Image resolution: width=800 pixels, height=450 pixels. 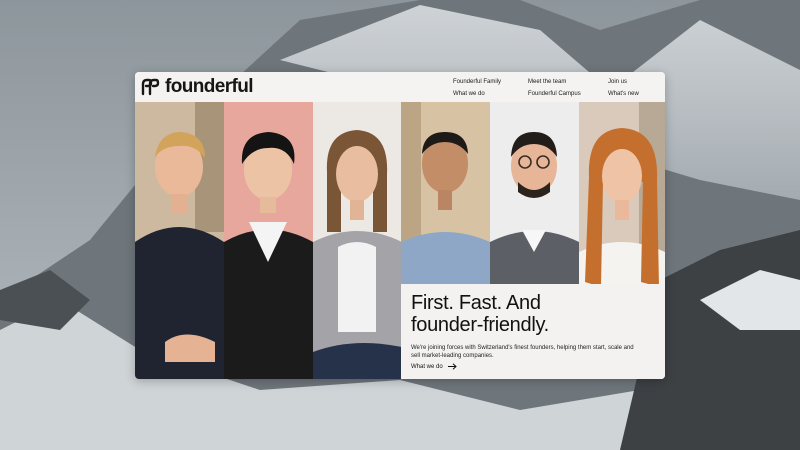 I want to click on nav-what-we-do: What we do, so click(x=469, y=94).